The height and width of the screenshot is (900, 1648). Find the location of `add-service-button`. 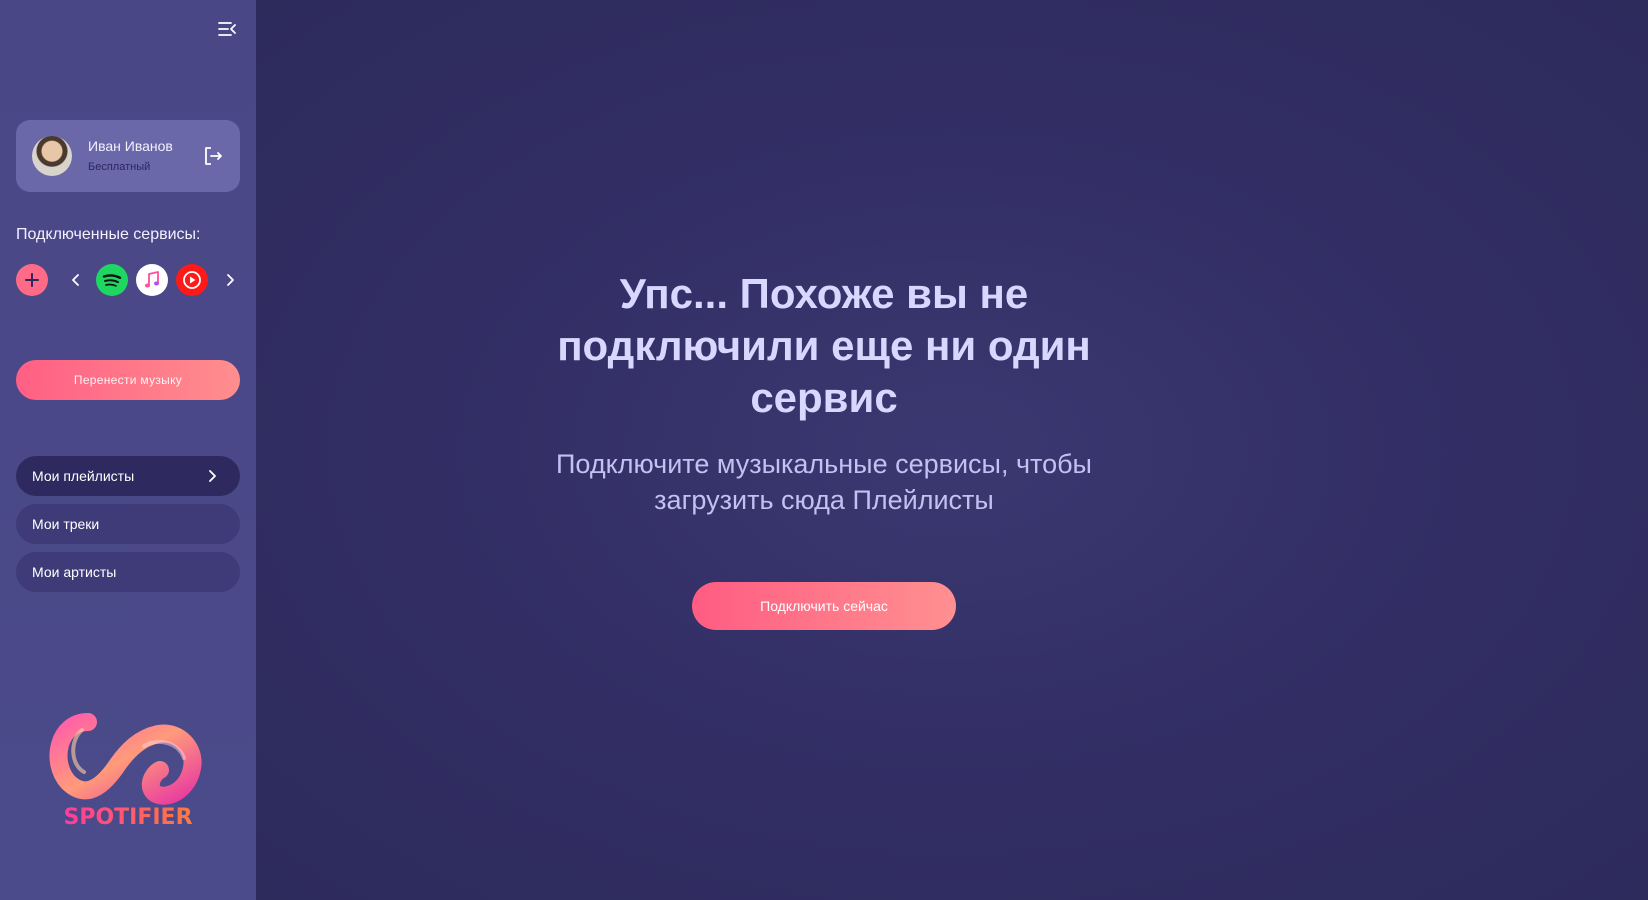

add-service-button is located at coordinates (32, 280).